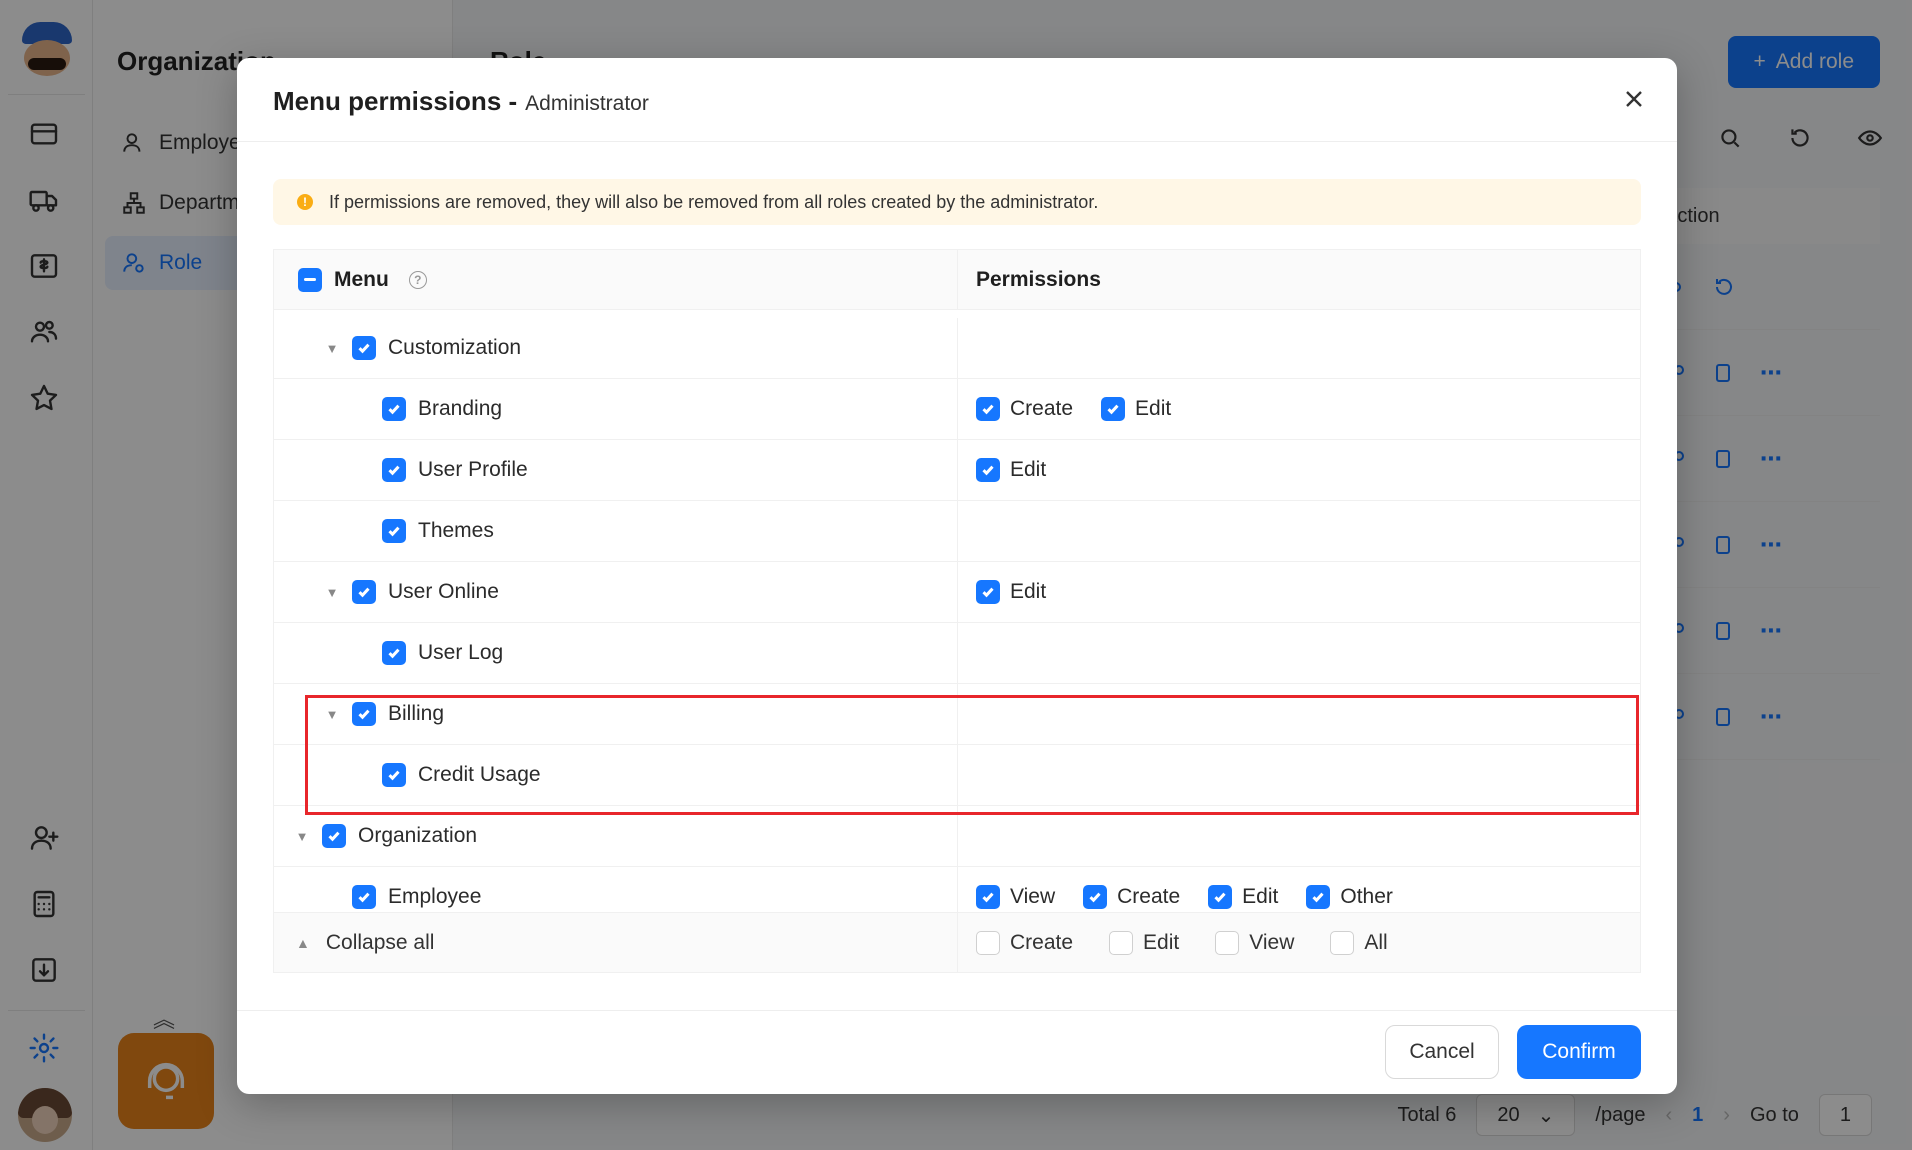  I want to click on modal-subtitle: Administrator, so click(587, 103).